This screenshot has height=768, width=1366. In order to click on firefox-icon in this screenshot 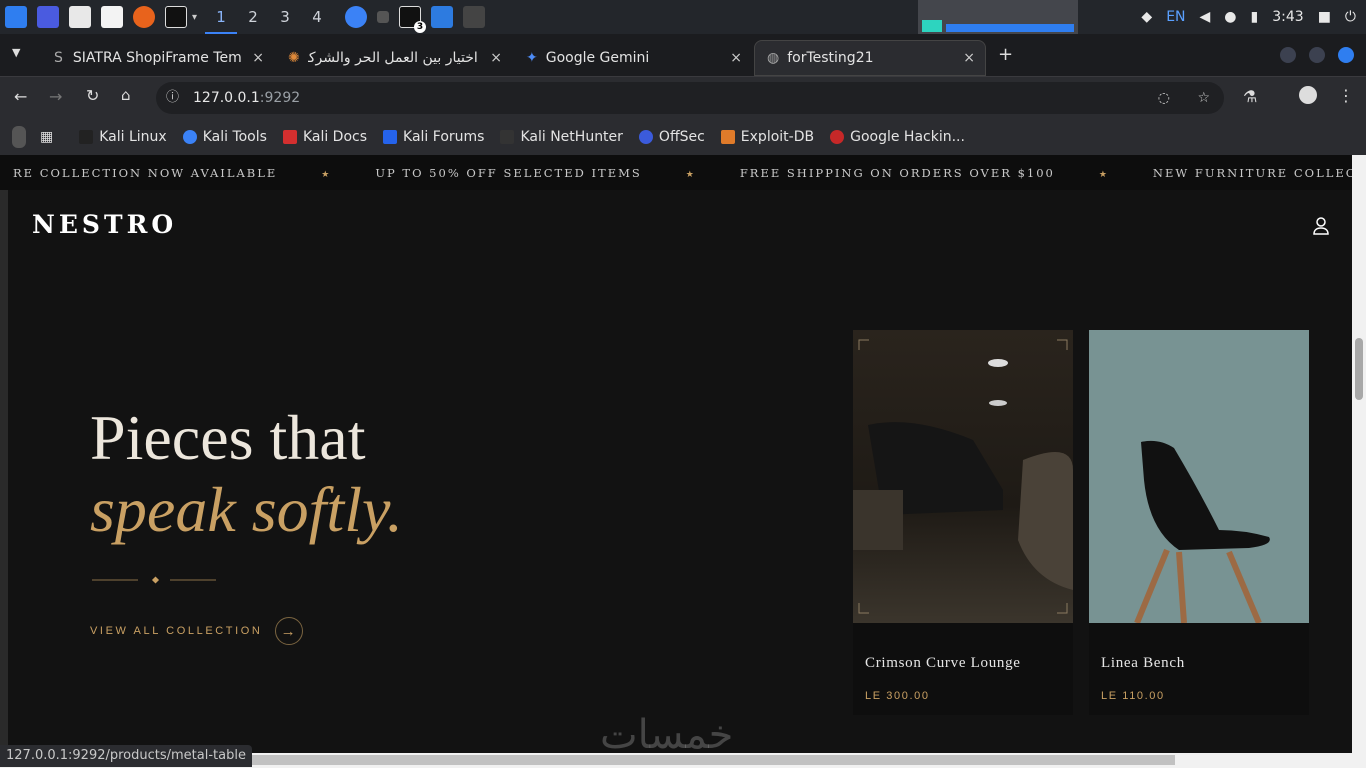, I will do `click(144, 17)`.